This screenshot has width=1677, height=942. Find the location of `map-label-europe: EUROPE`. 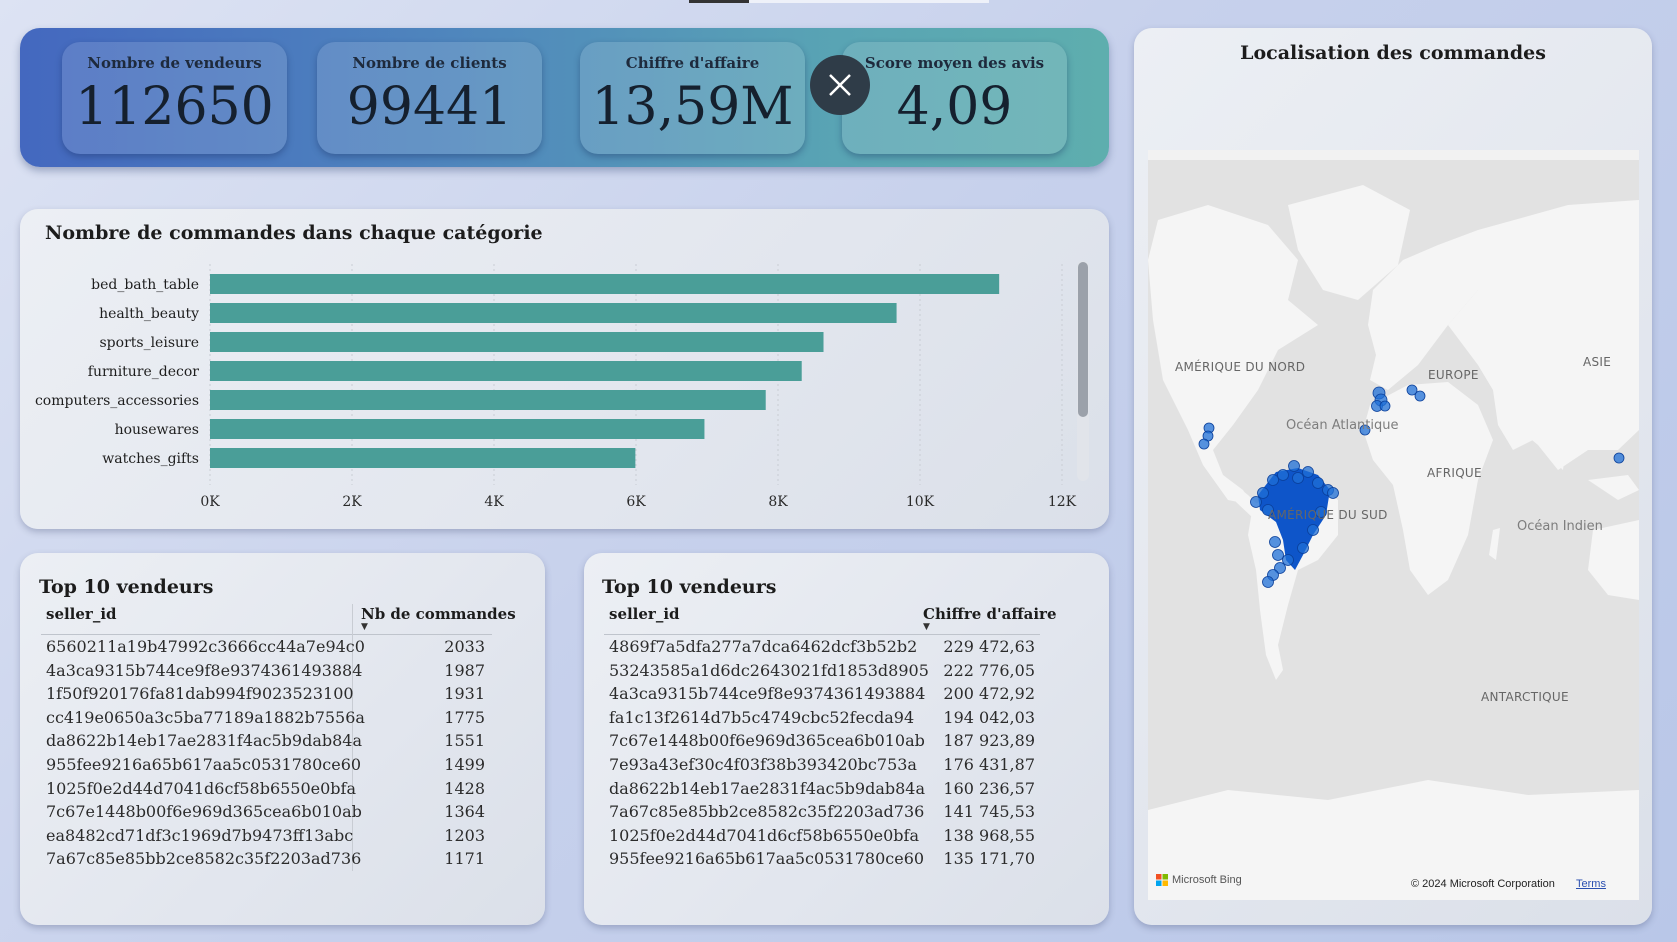

map-label-europe: EUROPE is located at coordinates (1453, 375).